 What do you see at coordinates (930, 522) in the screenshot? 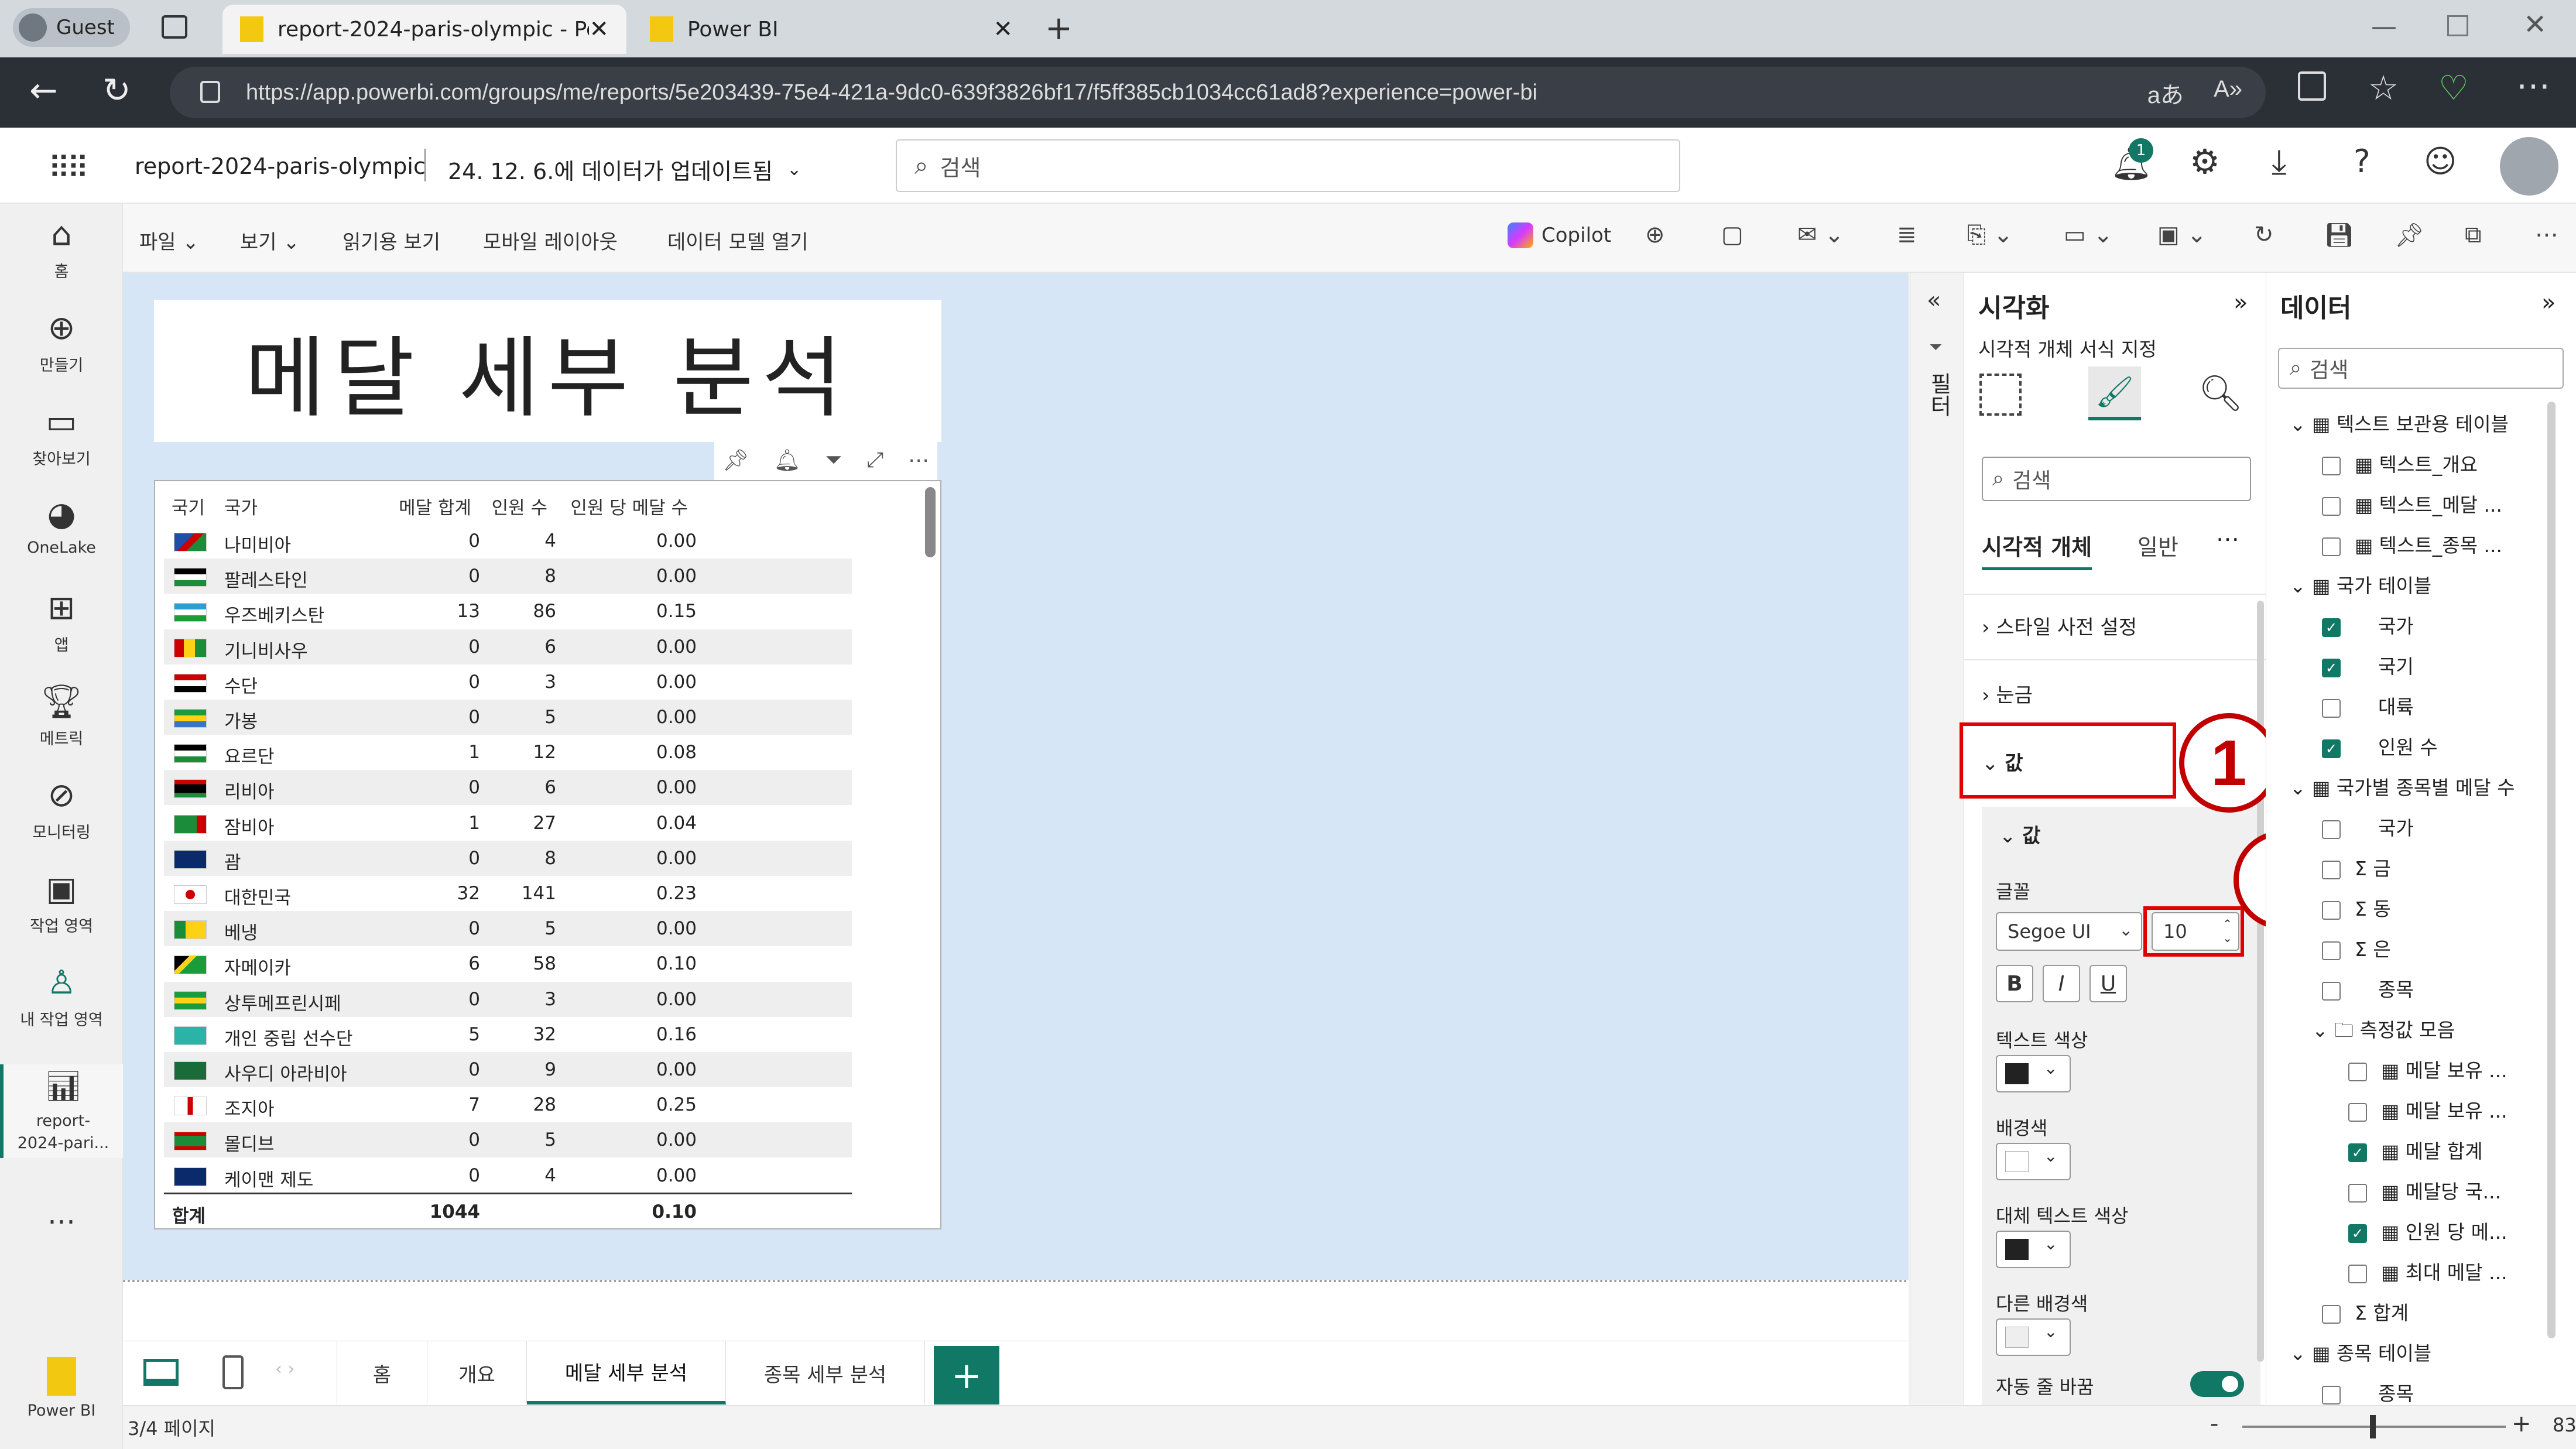
I see `table-scrollbar` at bounding box center [930, 522].